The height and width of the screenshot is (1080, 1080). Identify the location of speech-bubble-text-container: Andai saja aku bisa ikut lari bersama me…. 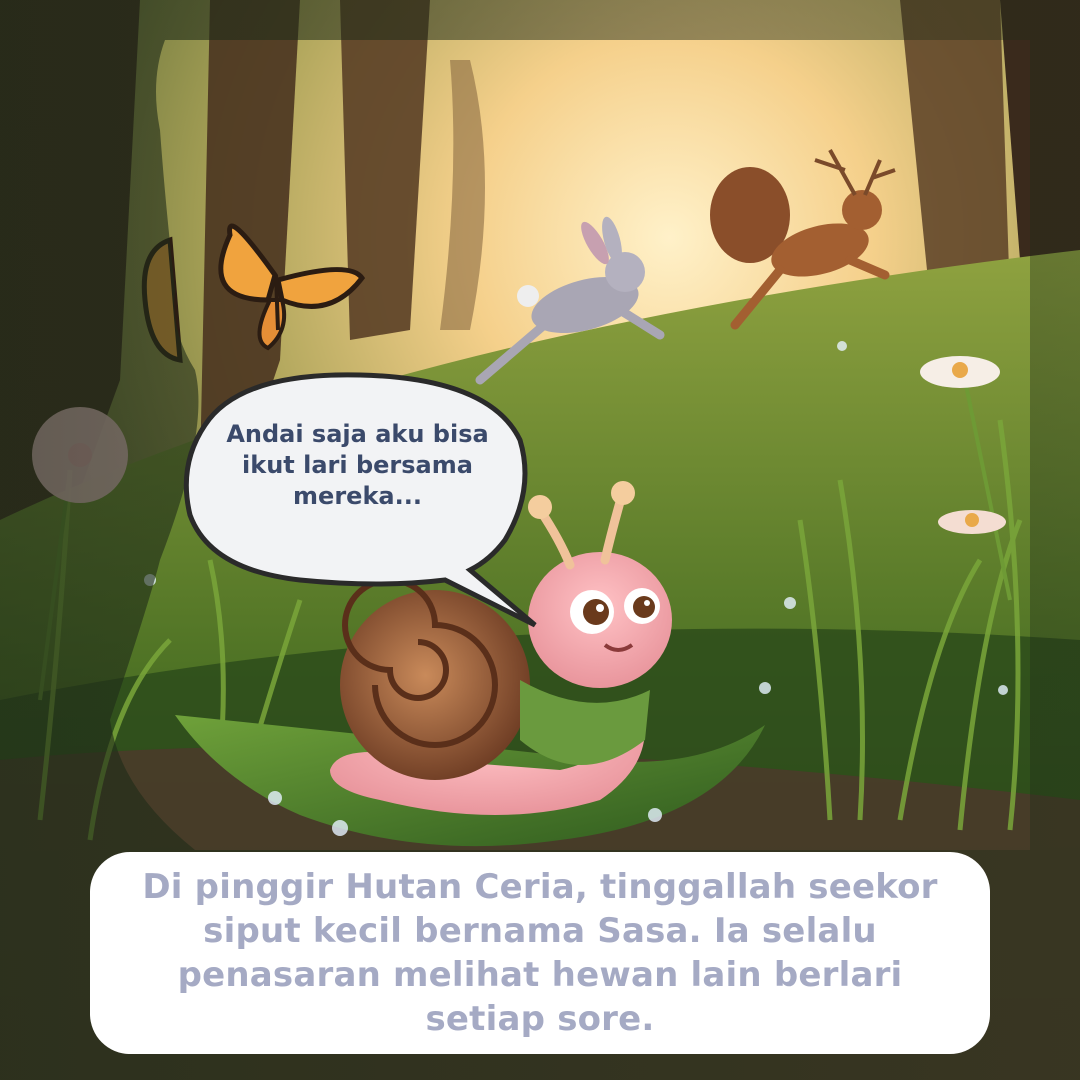
(357, 475).